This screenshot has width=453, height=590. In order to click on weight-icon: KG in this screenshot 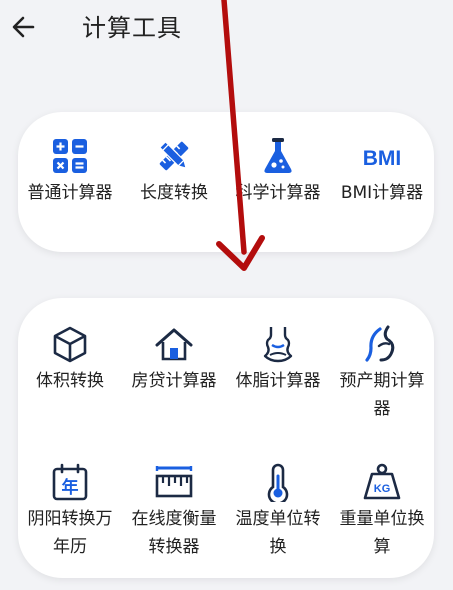, I will do `click(382, 481)`.